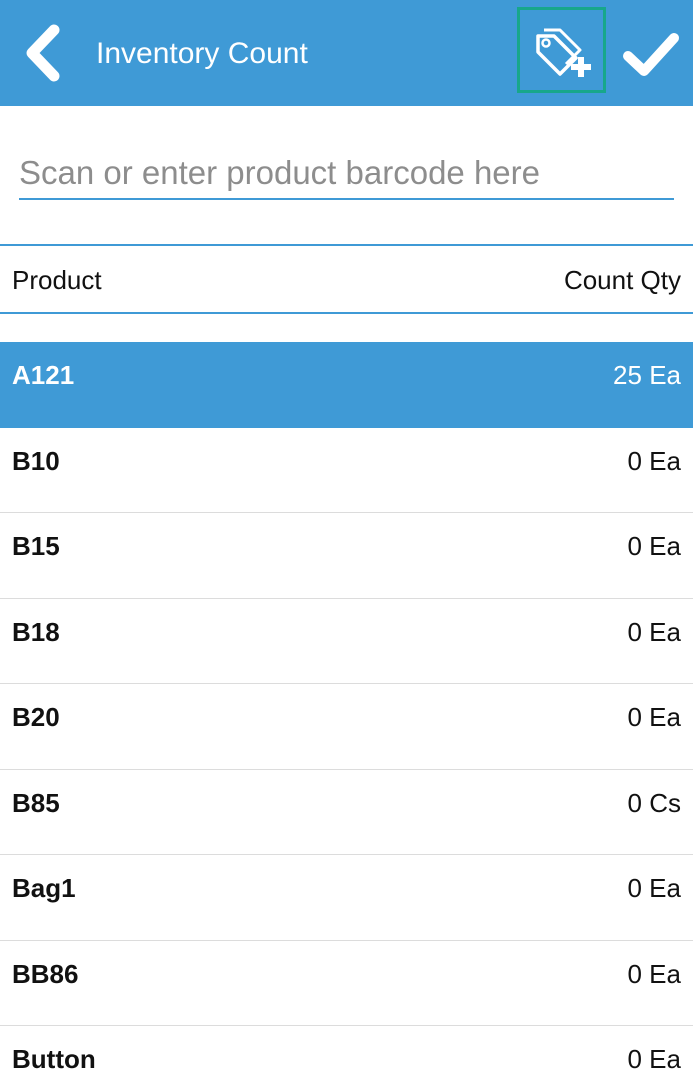  What do you see at coordinates (346, 53) in the screenshot?
I see `app-header: Inventory Count` at bounding box center [346, 53].